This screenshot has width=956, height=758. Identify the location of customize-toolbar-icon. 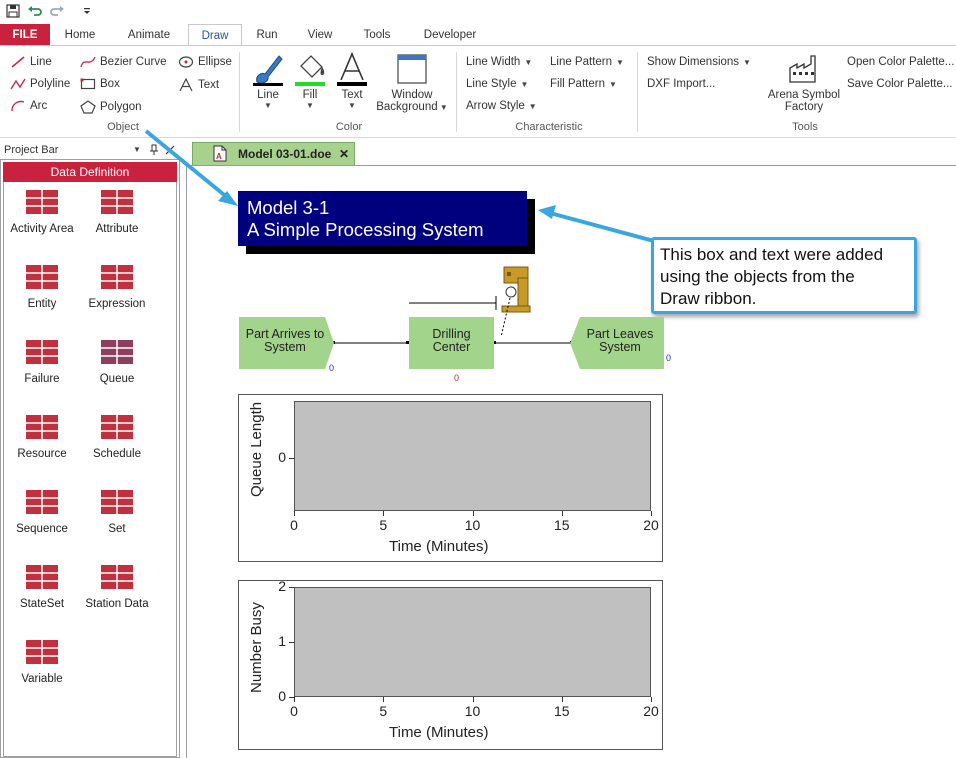
(87, 11).